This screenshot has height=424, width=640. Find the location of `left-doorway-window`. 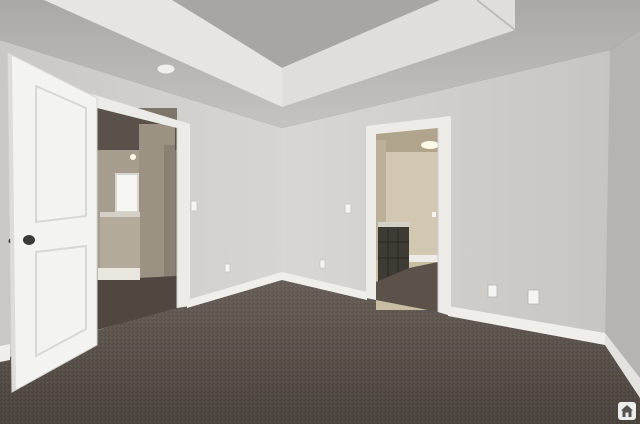

left-doorway-window is located at coordinates (127, 193).